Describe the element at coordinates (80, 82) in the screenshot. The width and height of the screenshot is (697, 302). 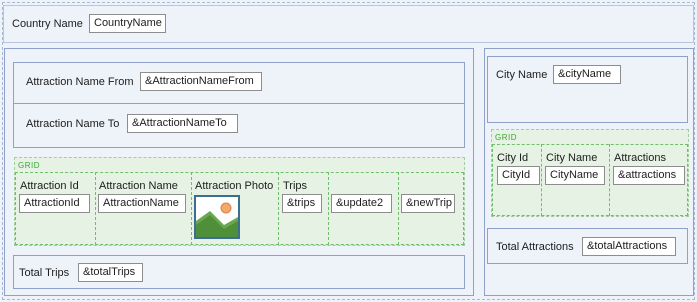
I see `attraction-name-from-label: Attraction Name From` at that location.